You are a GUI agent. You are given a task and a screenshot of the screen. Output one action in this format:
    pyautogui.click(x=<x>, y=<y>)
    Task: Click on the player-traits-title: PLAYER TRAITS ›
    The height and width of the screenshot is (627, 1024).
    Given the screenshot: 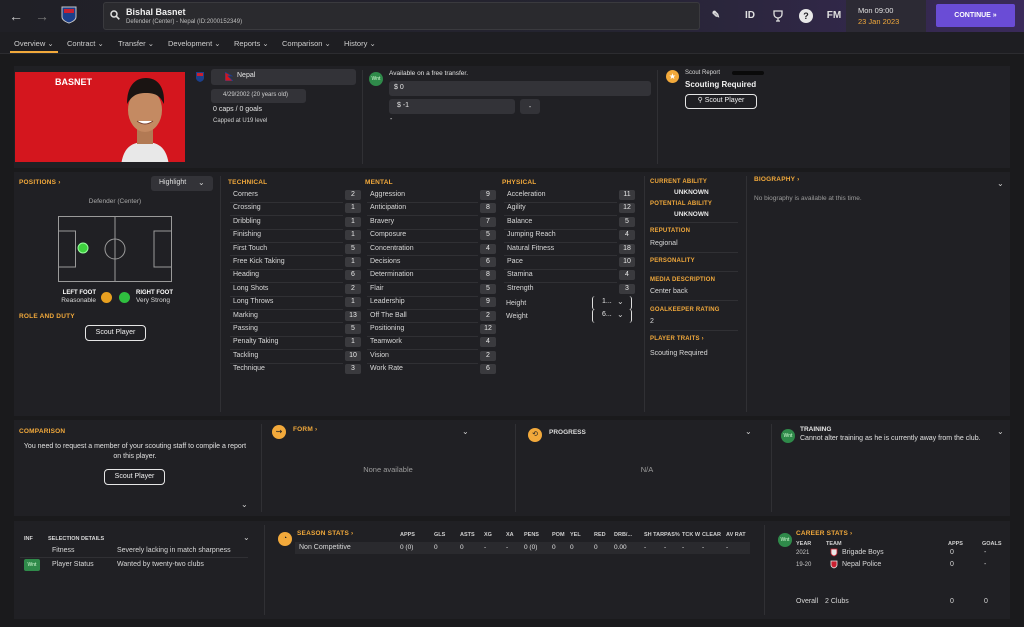 What is the action you would take?
    pyautogui.click(x=677, y=339)
    